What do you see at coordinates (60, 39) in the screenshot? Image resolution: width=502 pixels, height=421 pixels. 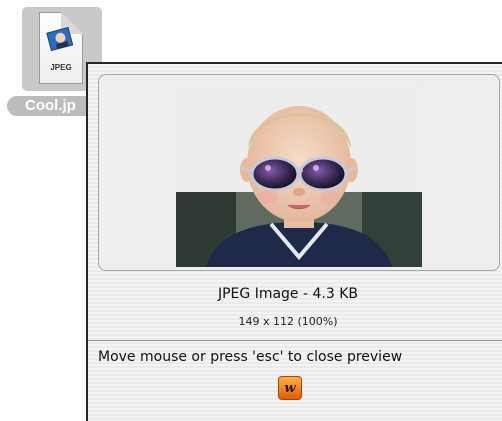 I see `photo-thumbnail-icon` at bounding box center [60, 39].